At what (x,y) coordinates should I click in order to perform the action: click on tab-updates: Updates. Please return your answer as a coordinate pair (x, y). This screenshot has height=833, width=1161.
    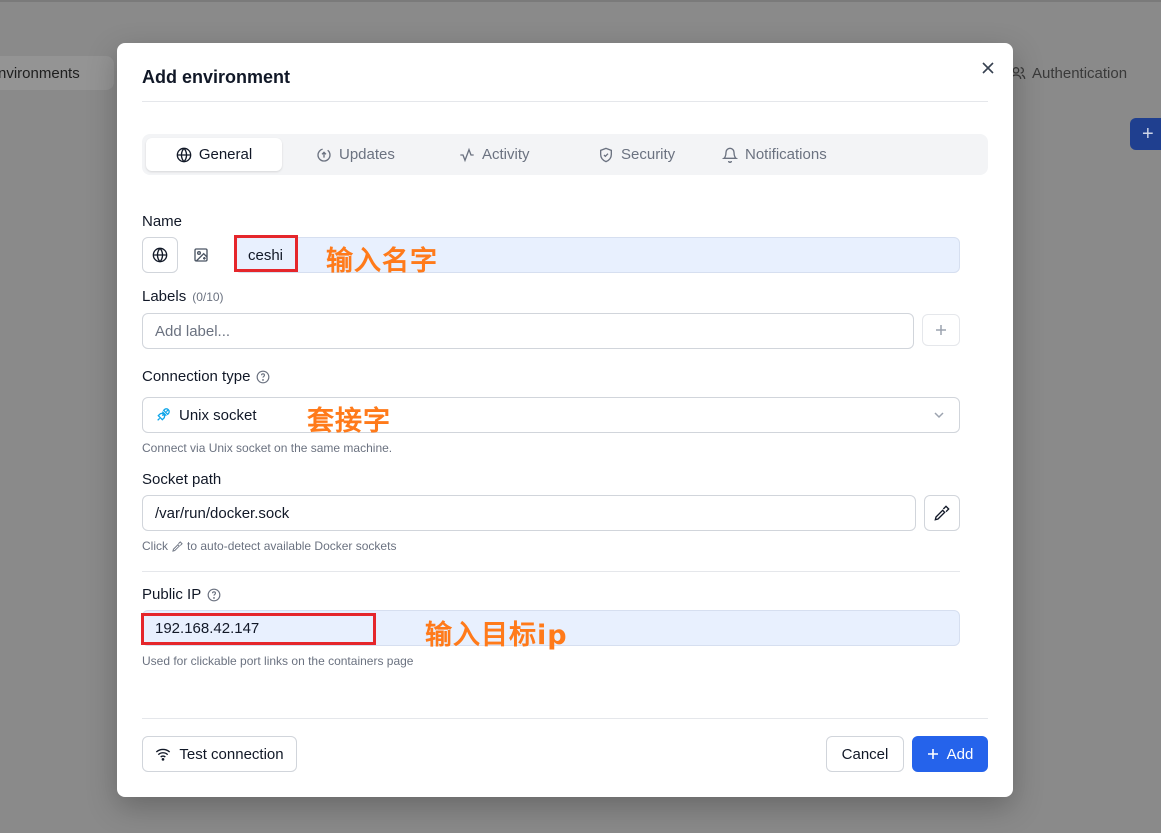
    Looking at the image, I should click on (355, 154).